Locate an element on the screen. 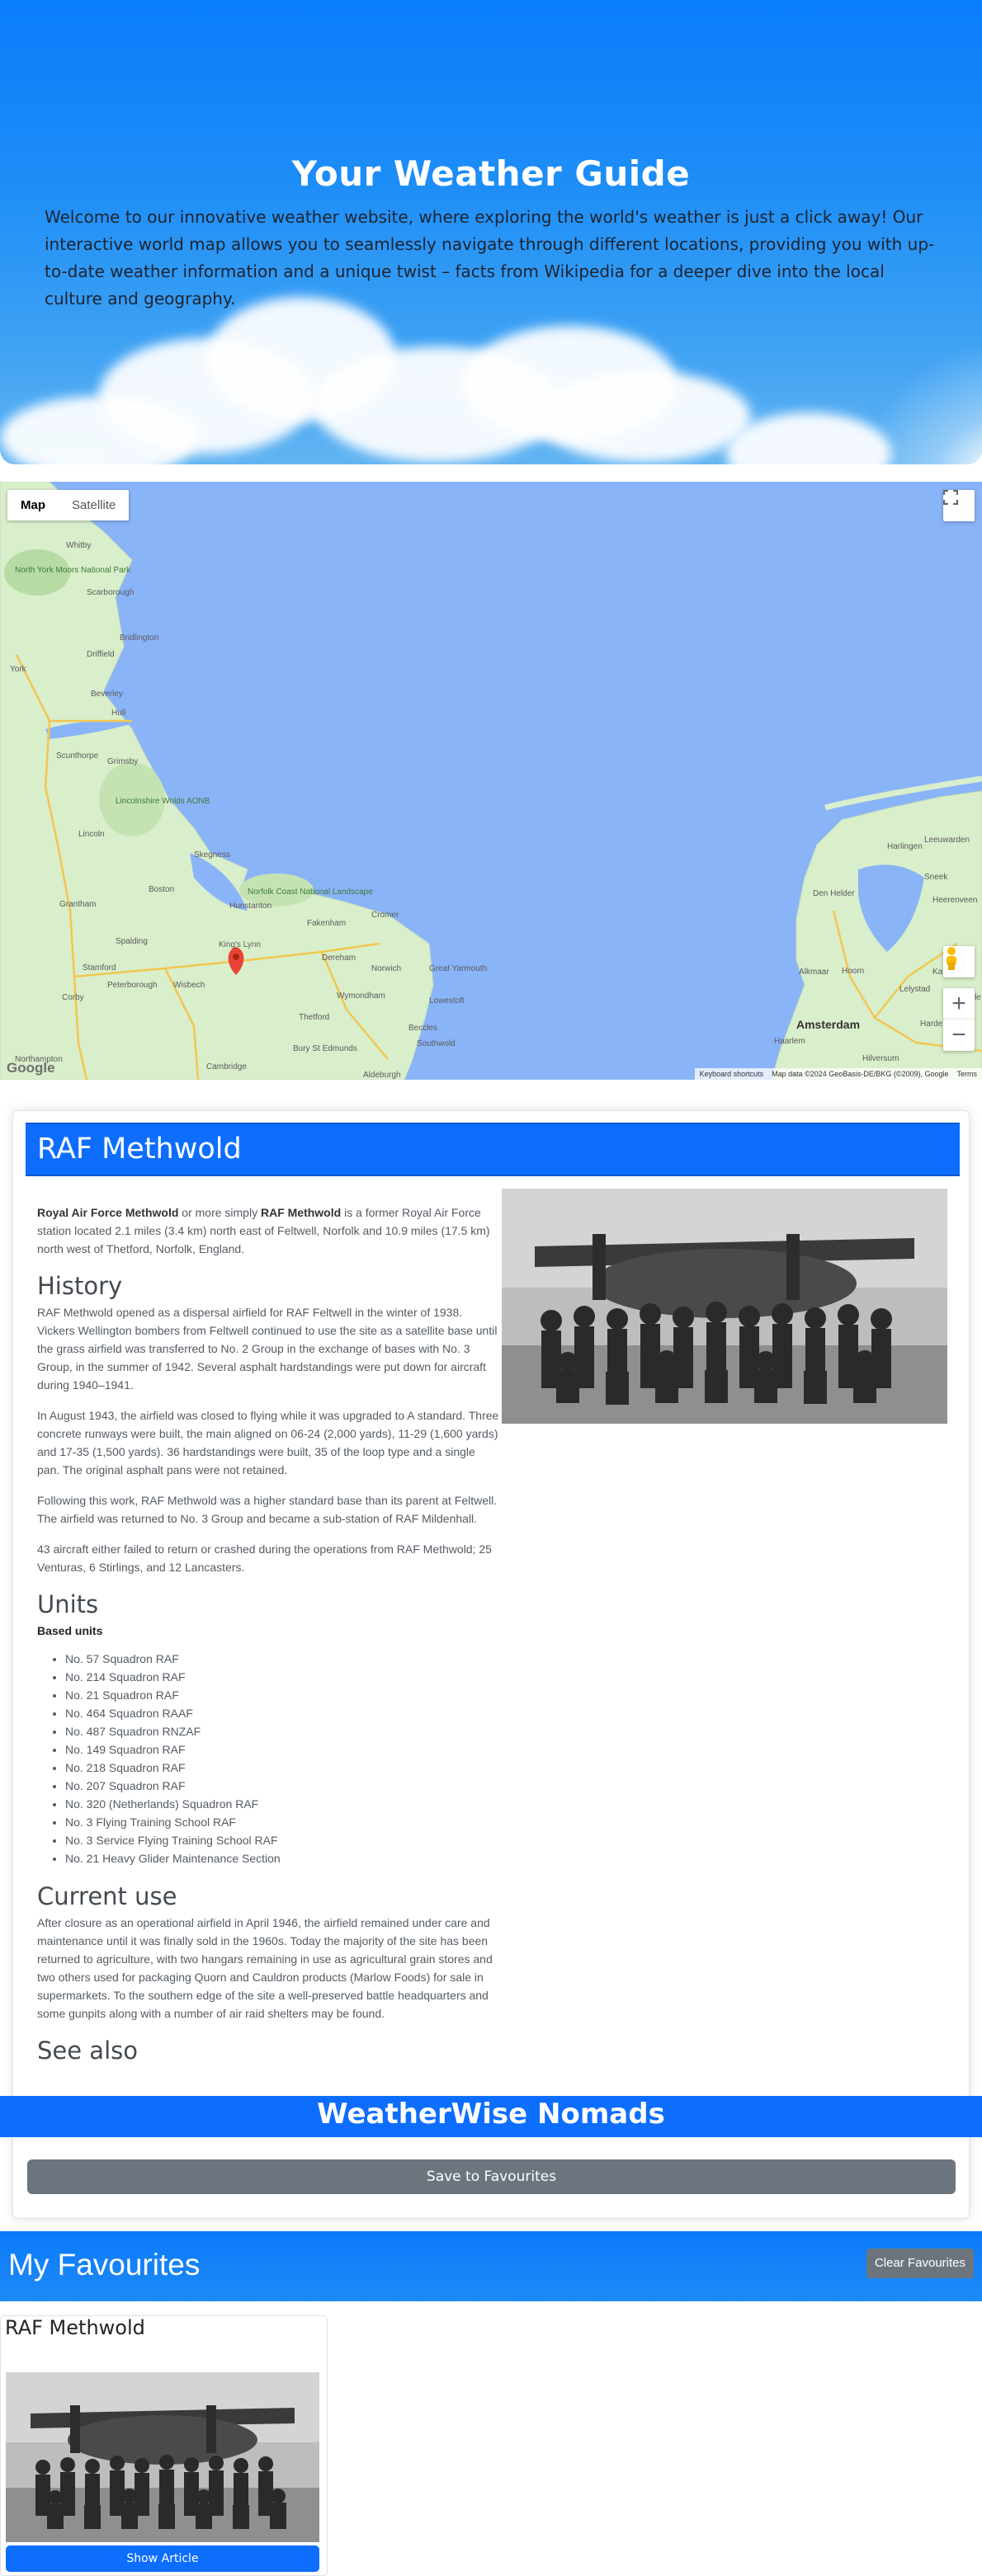 This screenshot has height=2576, width=982. unit-item: No. 218 Squadron RAF is located at coordinates (282, 1768).